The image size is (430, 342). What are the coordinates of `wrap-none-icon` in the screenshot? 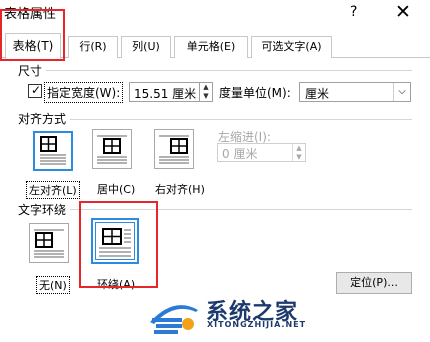 It's located at (49, 243).